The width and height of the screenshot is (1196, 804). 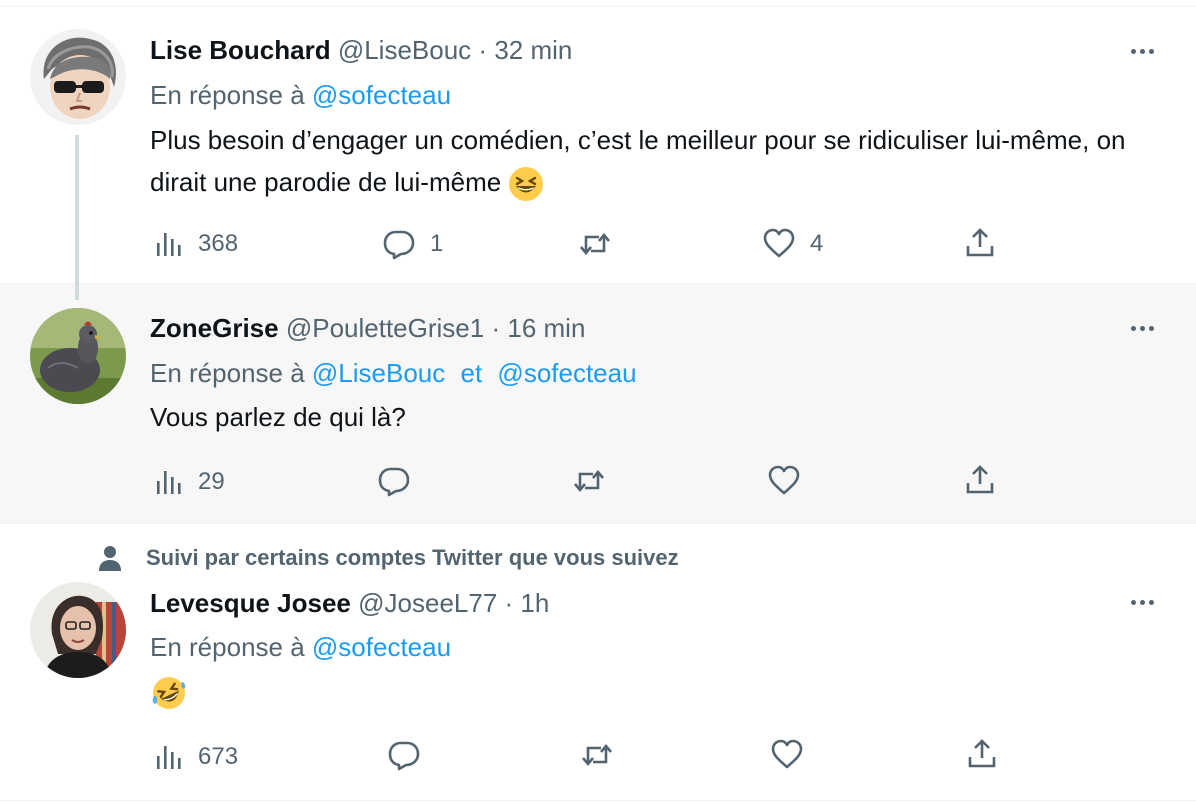 I want to click on timestamp: 1h, so click(x=534, y=603).